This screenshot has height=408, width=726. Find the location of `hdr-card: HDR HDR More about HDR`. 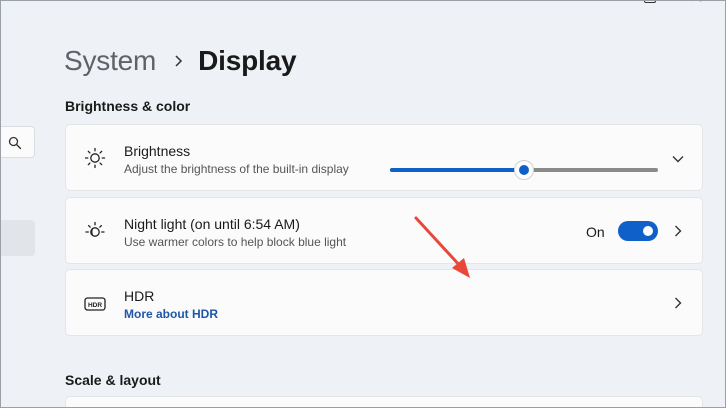

hdr-card: HDR HDR More about HDR is located at coordinates (384, 302).